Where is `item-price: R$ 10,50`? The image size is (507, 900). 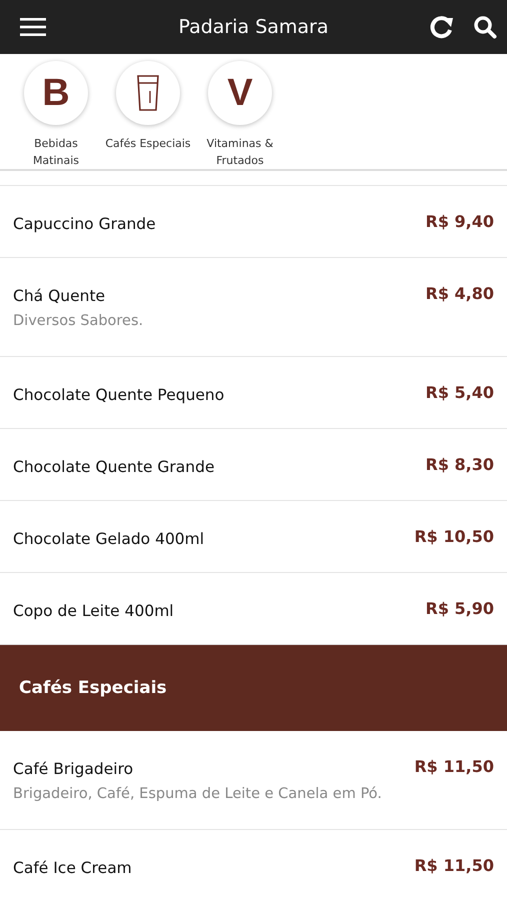
item-price: R$ 10,50 is located at coordinates (454, 536).